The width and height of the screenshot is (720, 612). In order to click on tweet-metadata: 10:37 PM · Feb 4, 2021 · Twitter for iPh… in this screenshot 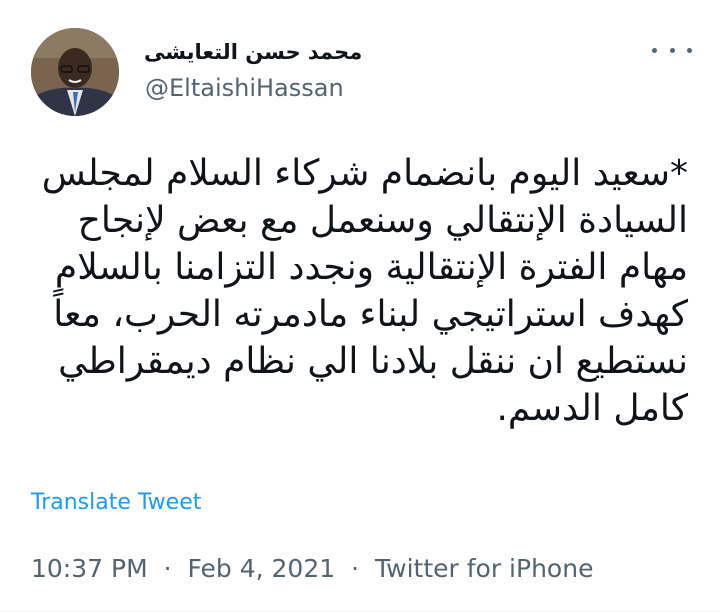, I will do `click(312, 568)`.